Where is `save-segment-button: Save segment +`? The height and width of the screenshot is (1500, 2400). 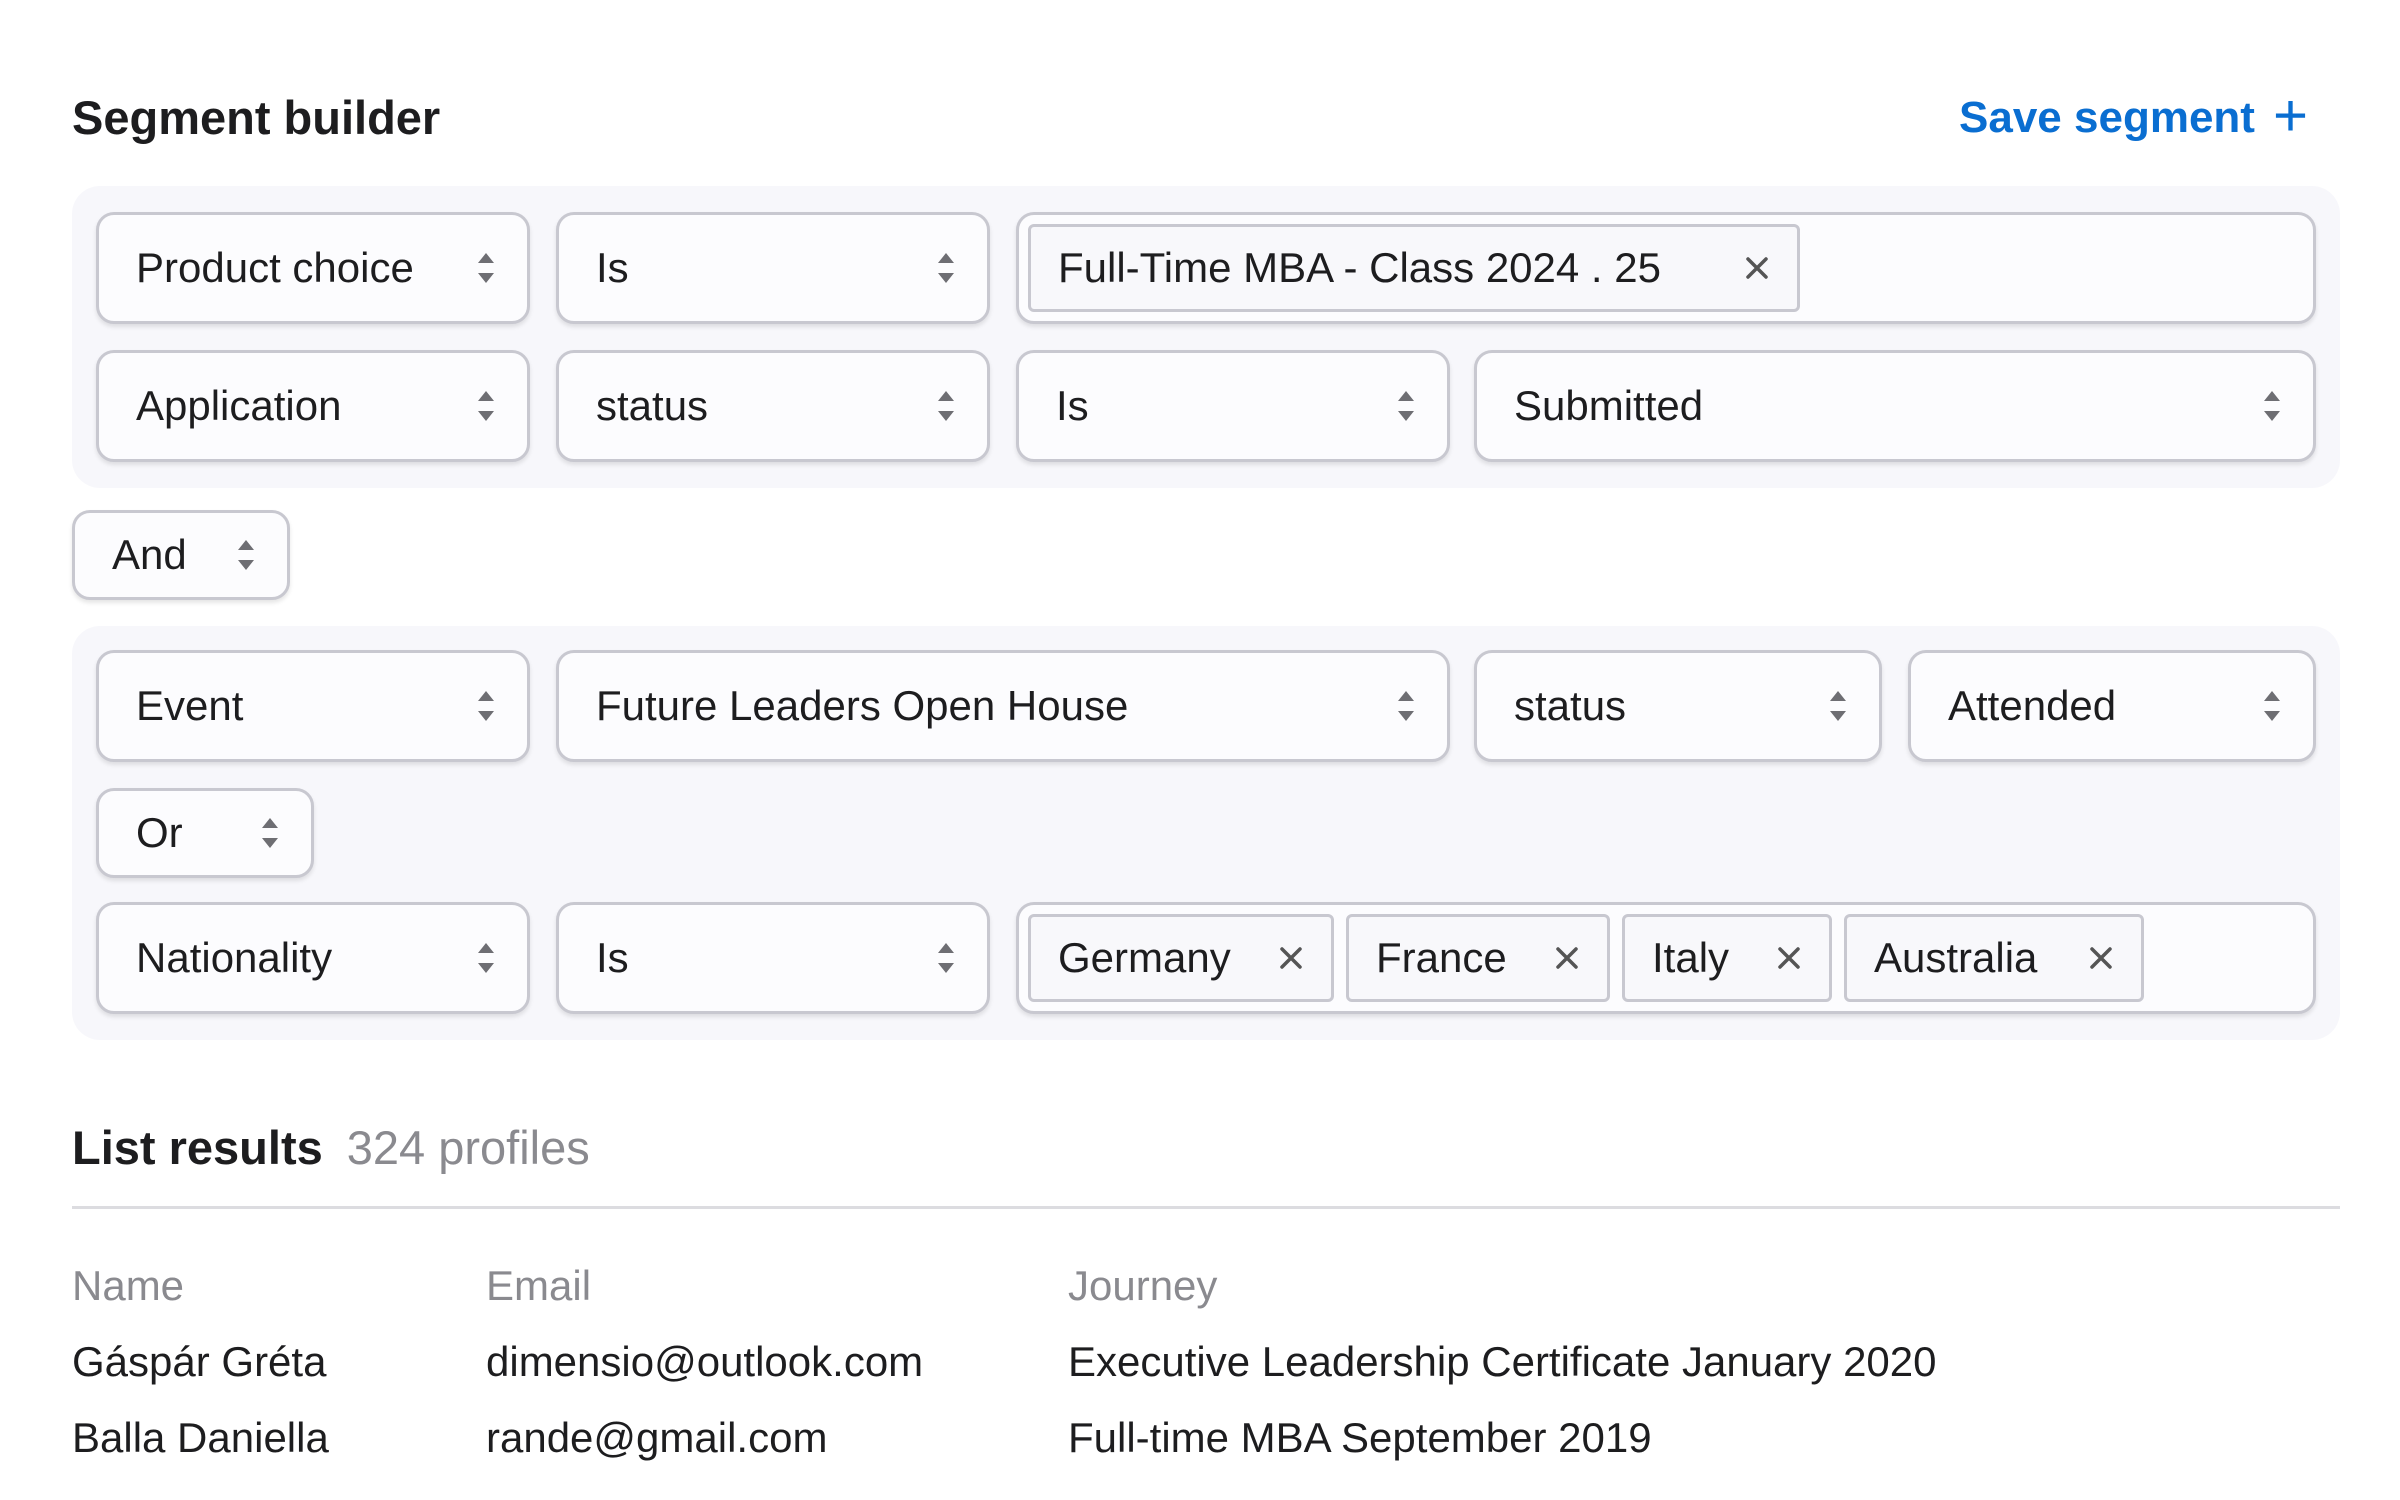
save-segment-button: Save segment + is located at coordinates (2133, 115).